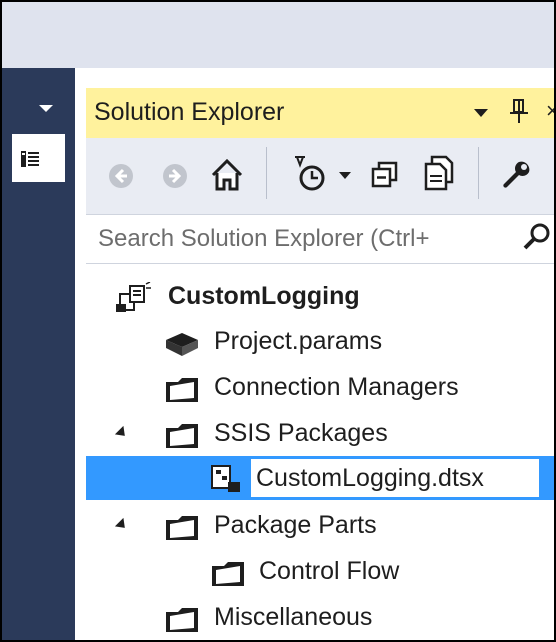 Image resolution: width=556 pixels, height=642 pixels. What do you see at coordinates (519, 111) in the screenshot?
I see `pin-icon` at bounding box center [519, 111].